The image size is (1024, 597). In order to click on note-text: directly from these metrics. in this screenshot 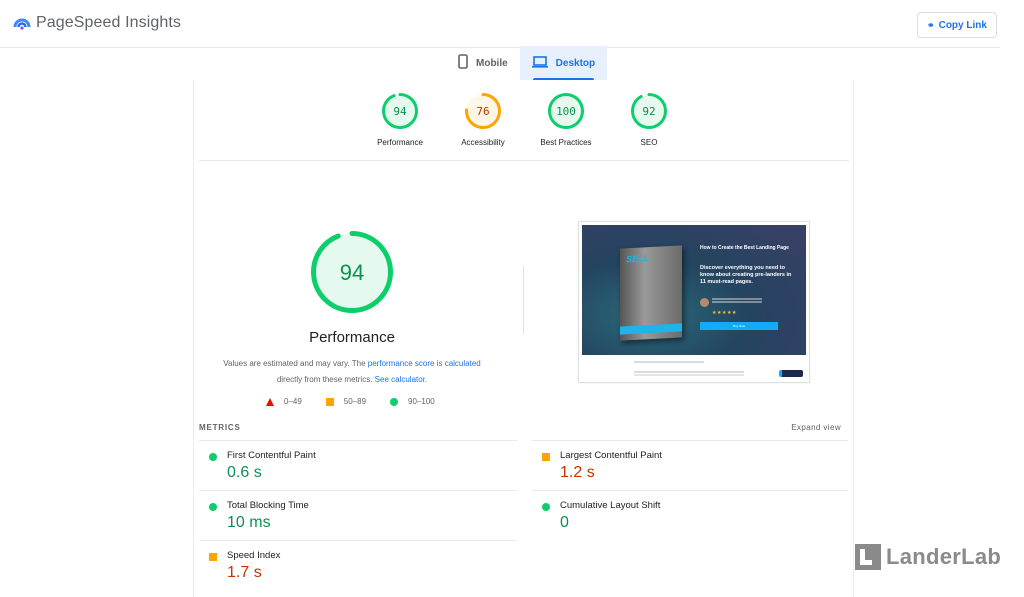, I will do `click(325, 379)`.